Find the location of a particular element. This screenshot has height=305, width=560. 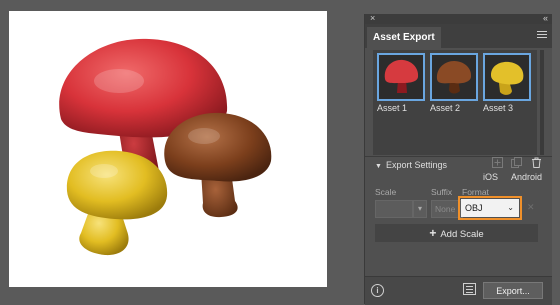

divider is located at coordinates (458, 156).